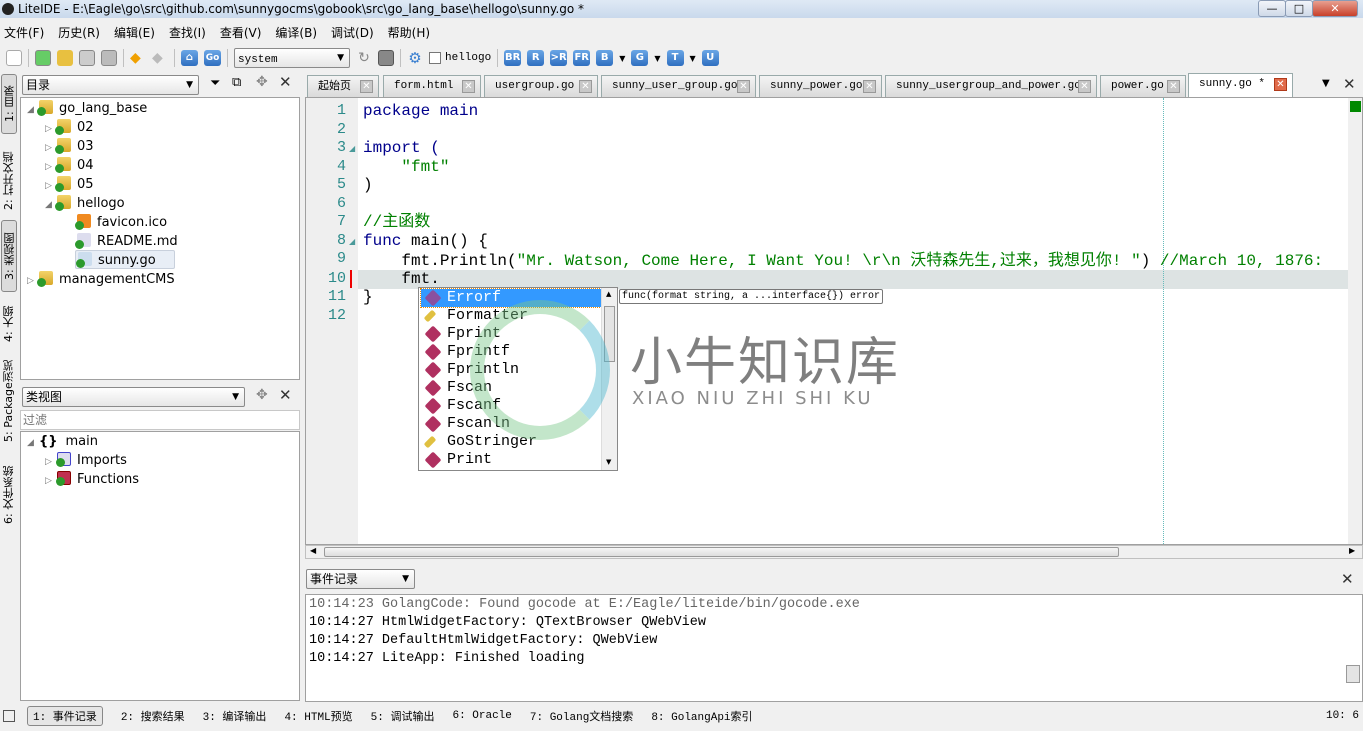 The image size is (1363, 731). I want to click on maximize-button: □, so click(1299, 8).